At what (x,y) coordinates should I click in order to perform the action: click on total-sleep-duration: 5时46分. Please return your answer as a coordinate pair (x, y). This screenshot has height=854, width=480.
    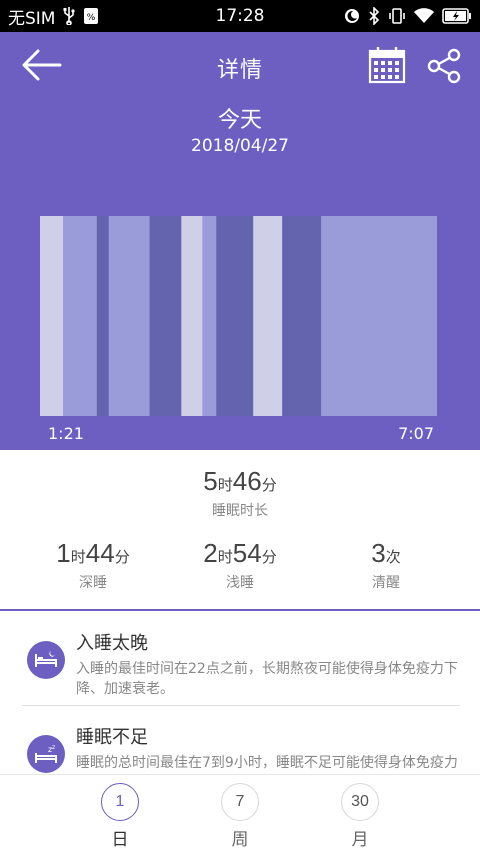
    Looking at the image, I should click on (240, 481).